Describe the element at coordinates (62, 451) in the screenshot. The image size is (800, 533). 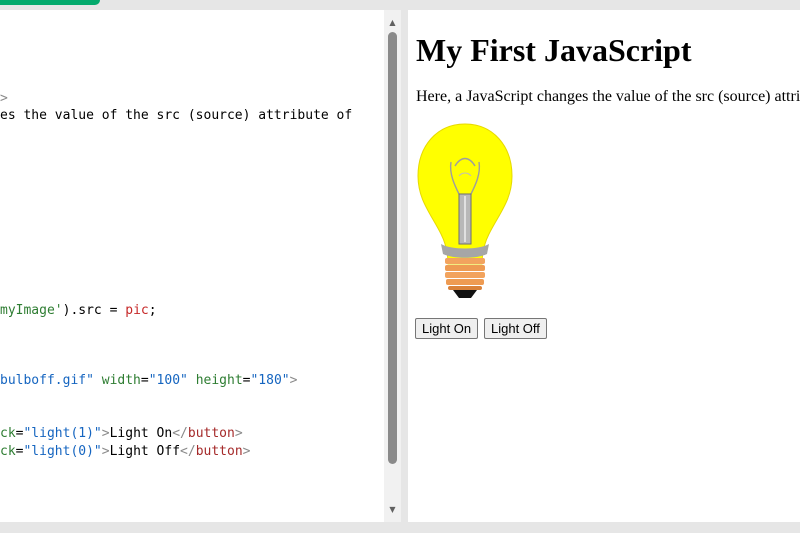
I see `code-token: "light(0)"` at that location.